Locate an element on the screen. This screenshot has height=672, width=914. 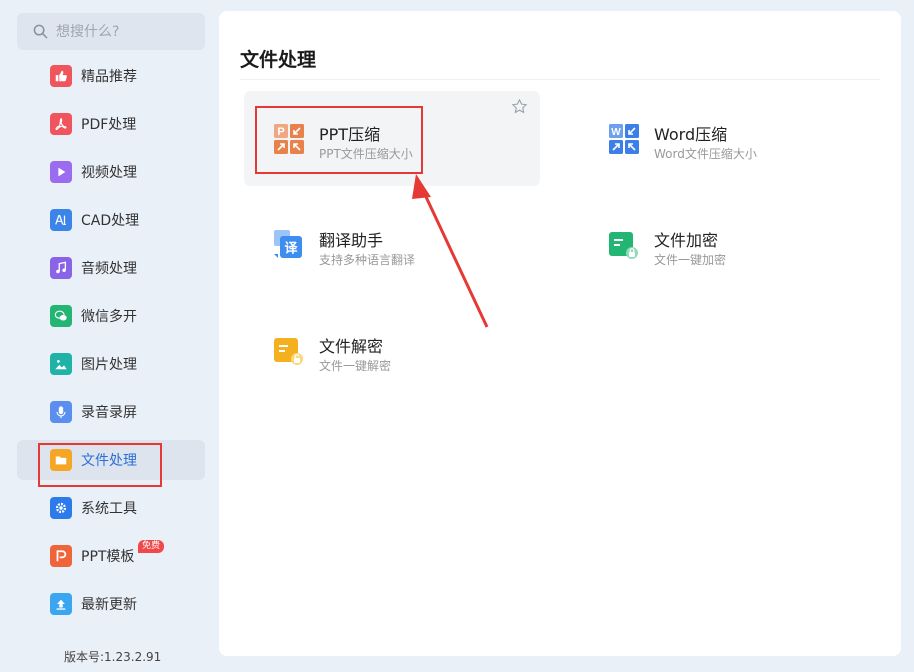
sidebar-item-label: 微信多开 is located at coordinates (109, 317).